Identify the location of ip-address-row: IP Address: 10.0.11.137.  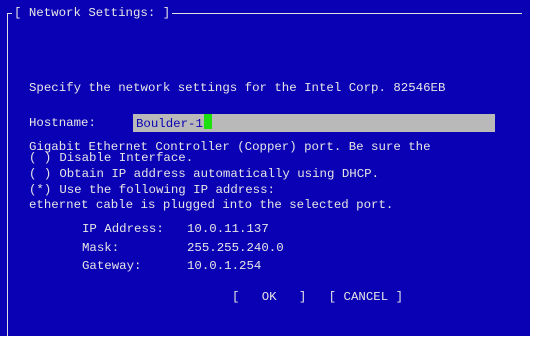
(183, 229).